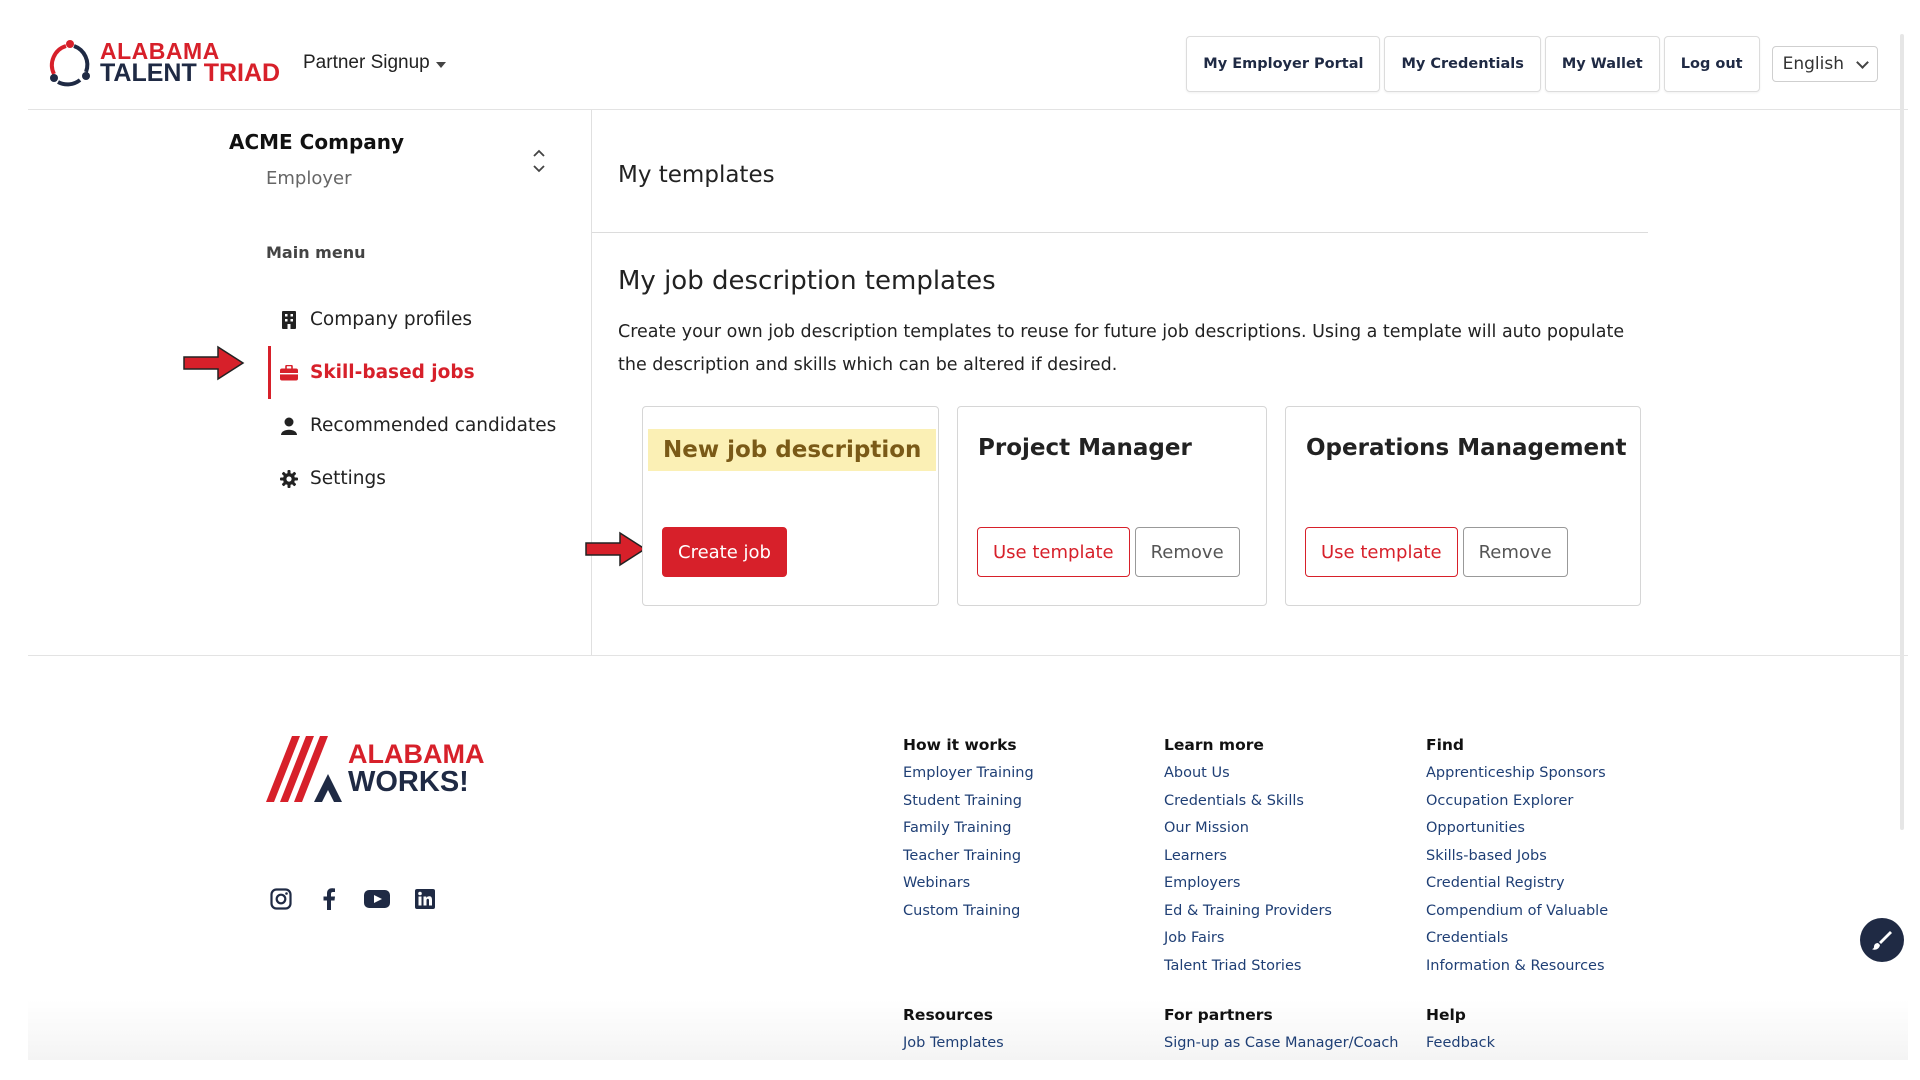 The width and height of the screenshot is (1920, 1080). I want to click on triad-logo-mark-icon, so click(69, 63).